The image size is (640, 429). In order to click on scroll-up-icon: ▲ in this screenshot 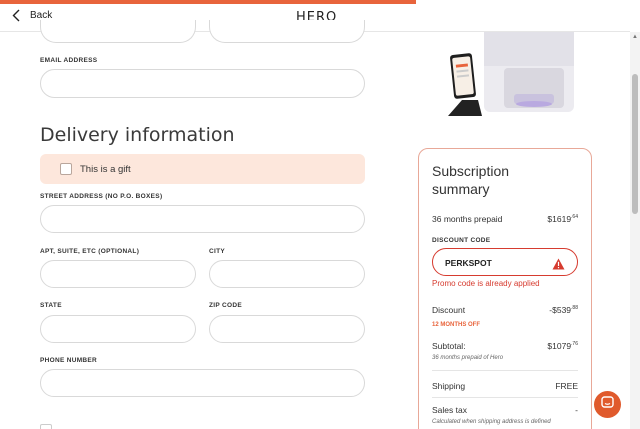, I will do `click(635, 37)`.